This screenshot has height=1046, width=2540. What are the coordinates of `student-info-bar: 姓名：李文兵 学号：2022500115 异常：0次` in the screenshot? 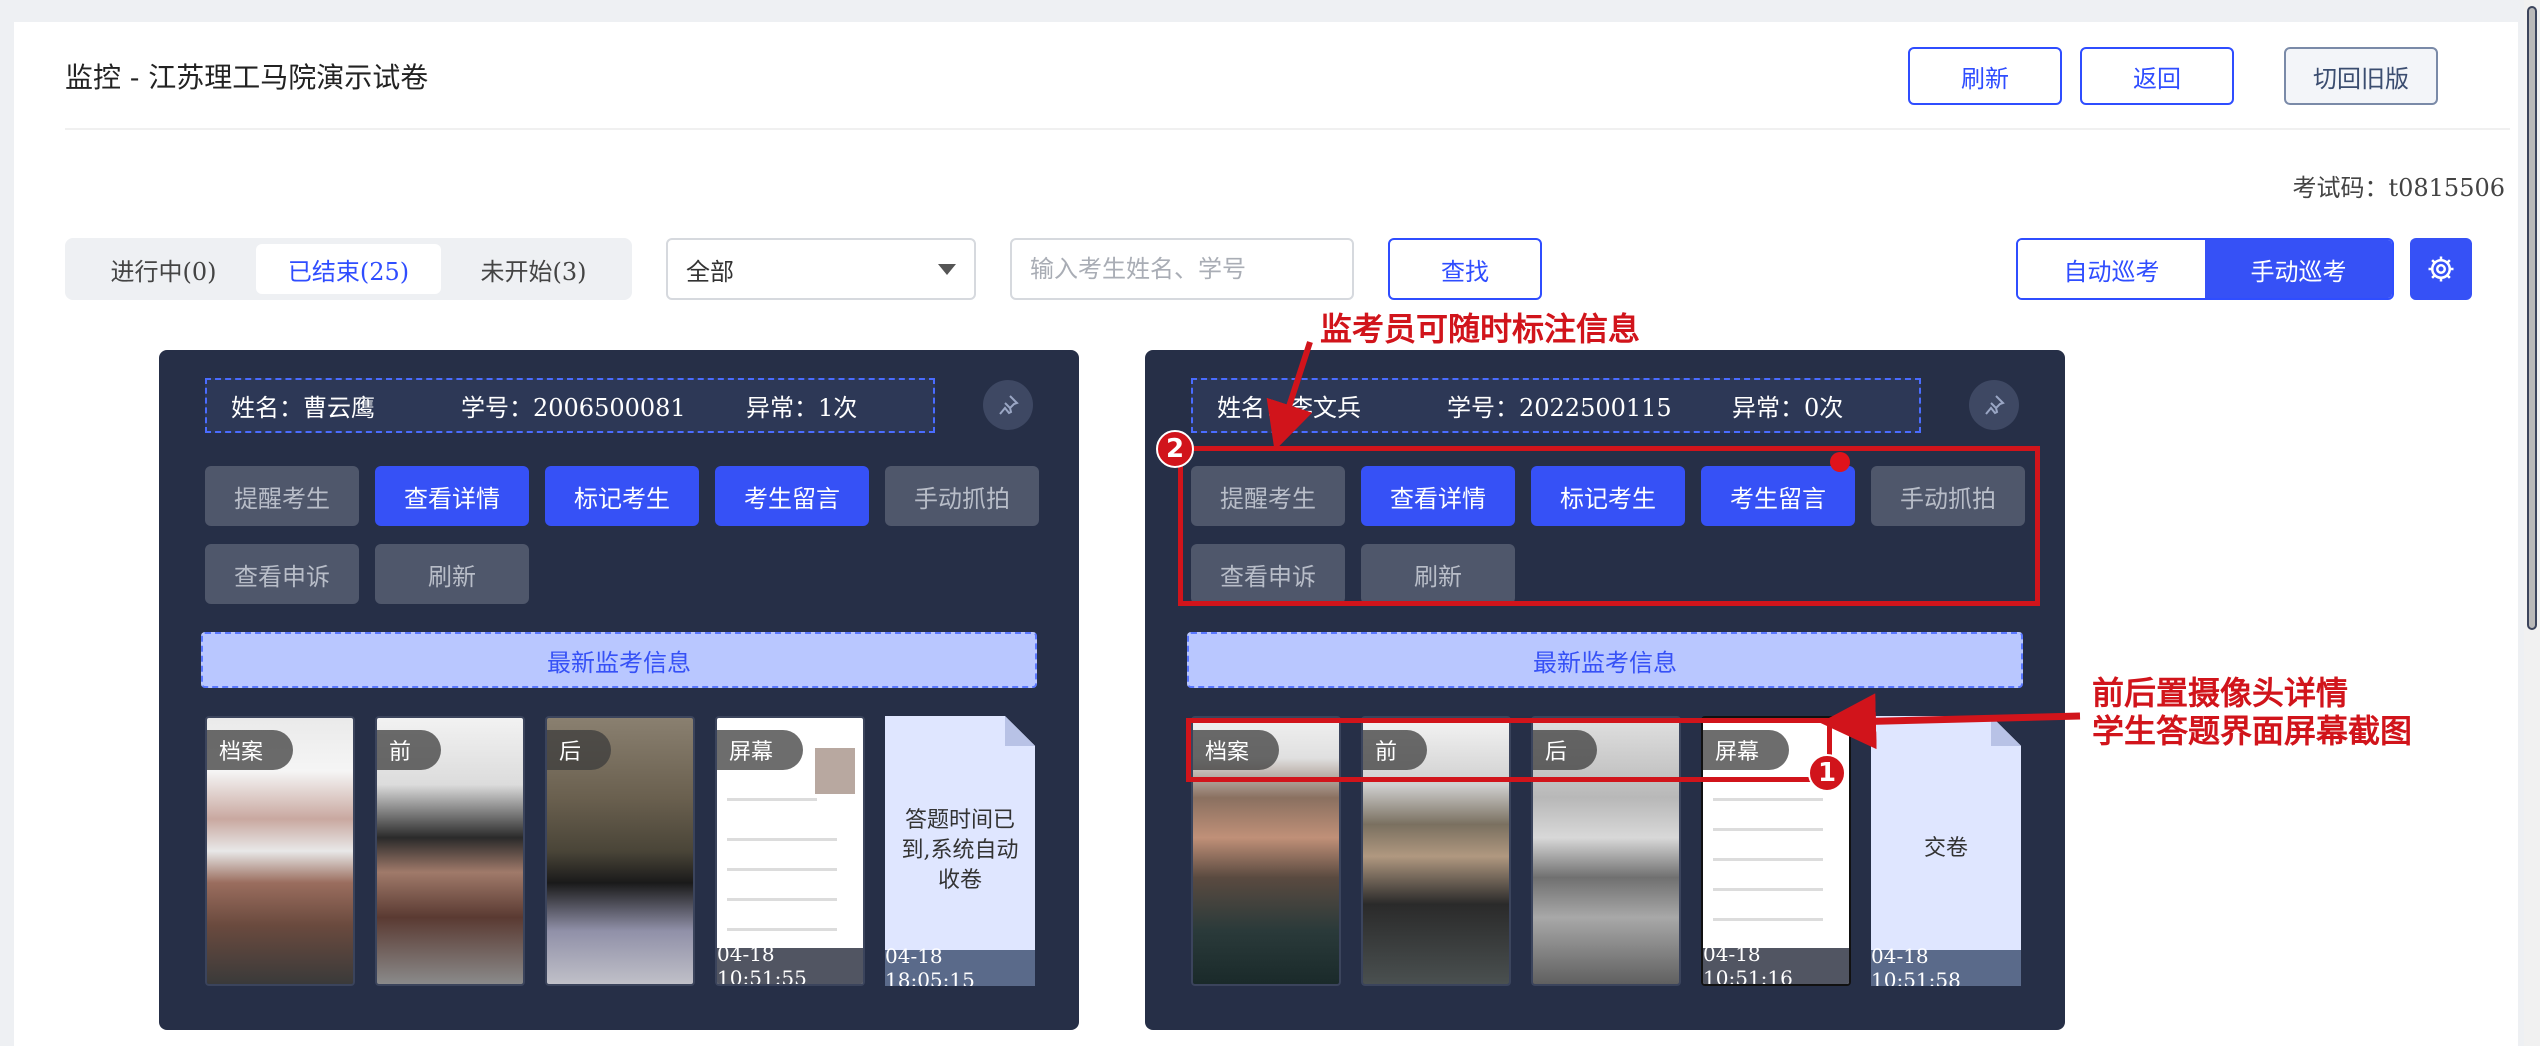 It's located at (1556, 405).